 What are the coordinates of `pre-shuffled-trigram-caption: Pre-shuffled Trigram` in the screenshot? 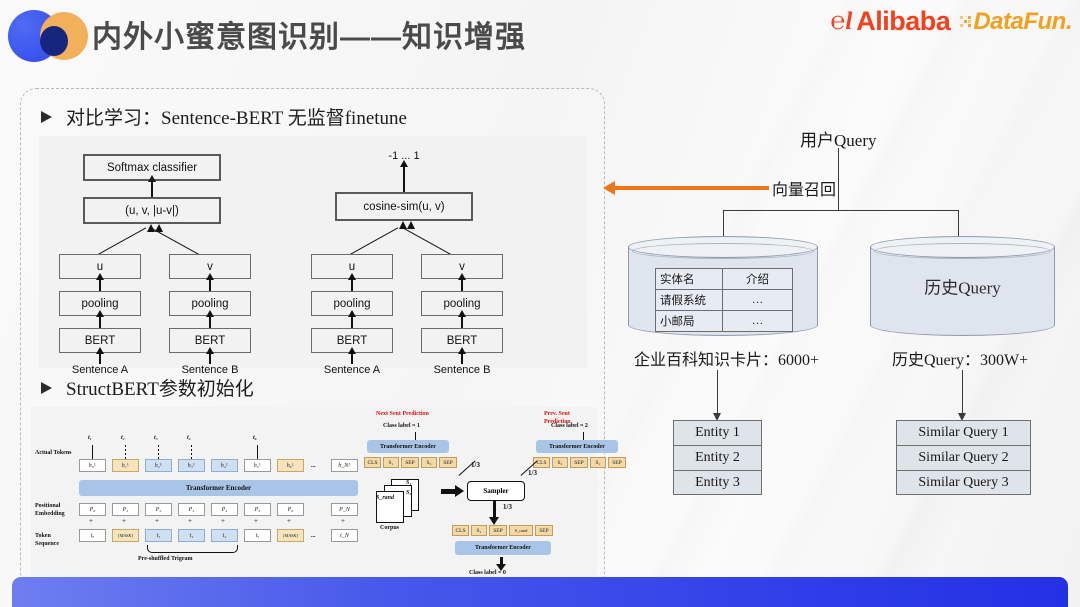 It's located at (165, 559).